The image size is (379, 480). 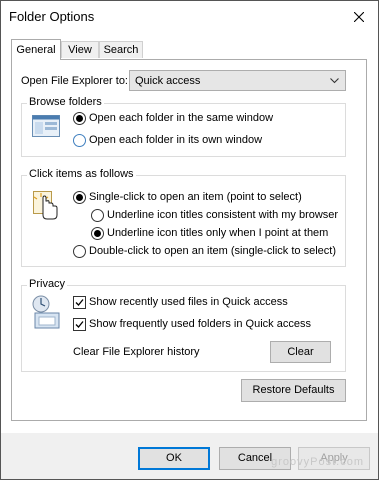 What do you see at coordinates (79, 197) in the screenshot?
I see `radio-single-click` at bounding box center [79, 197].